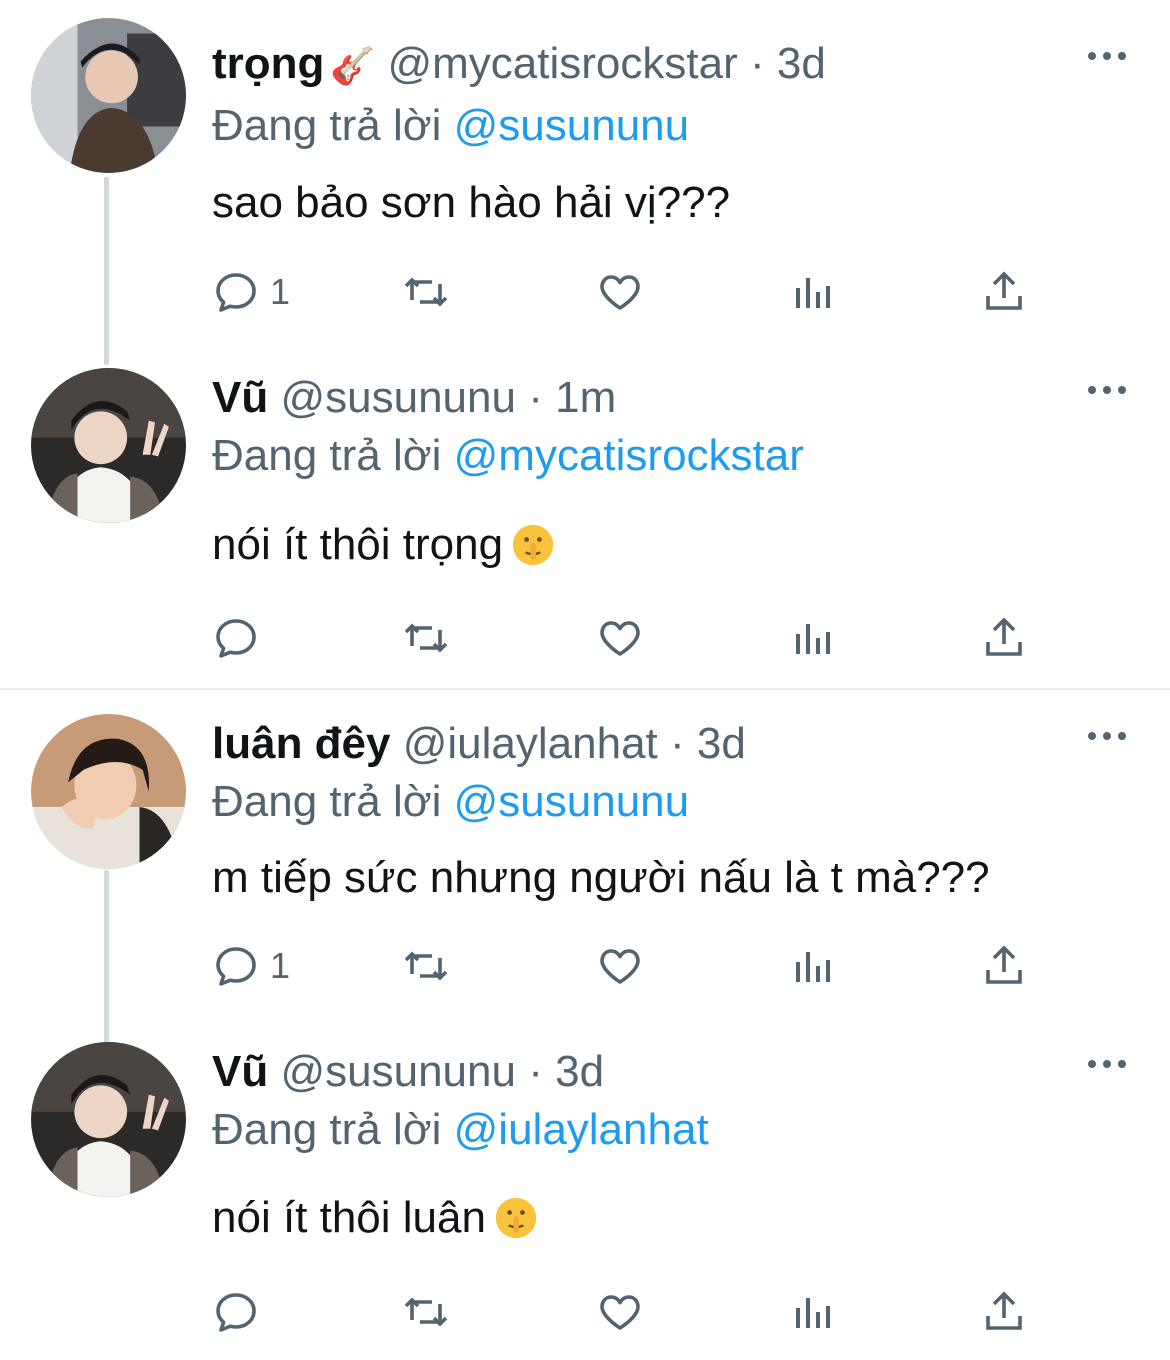 This screenshot has width=1170, height=1360. I want to click on guitar-emoji: 🎸, so click(353, 65).